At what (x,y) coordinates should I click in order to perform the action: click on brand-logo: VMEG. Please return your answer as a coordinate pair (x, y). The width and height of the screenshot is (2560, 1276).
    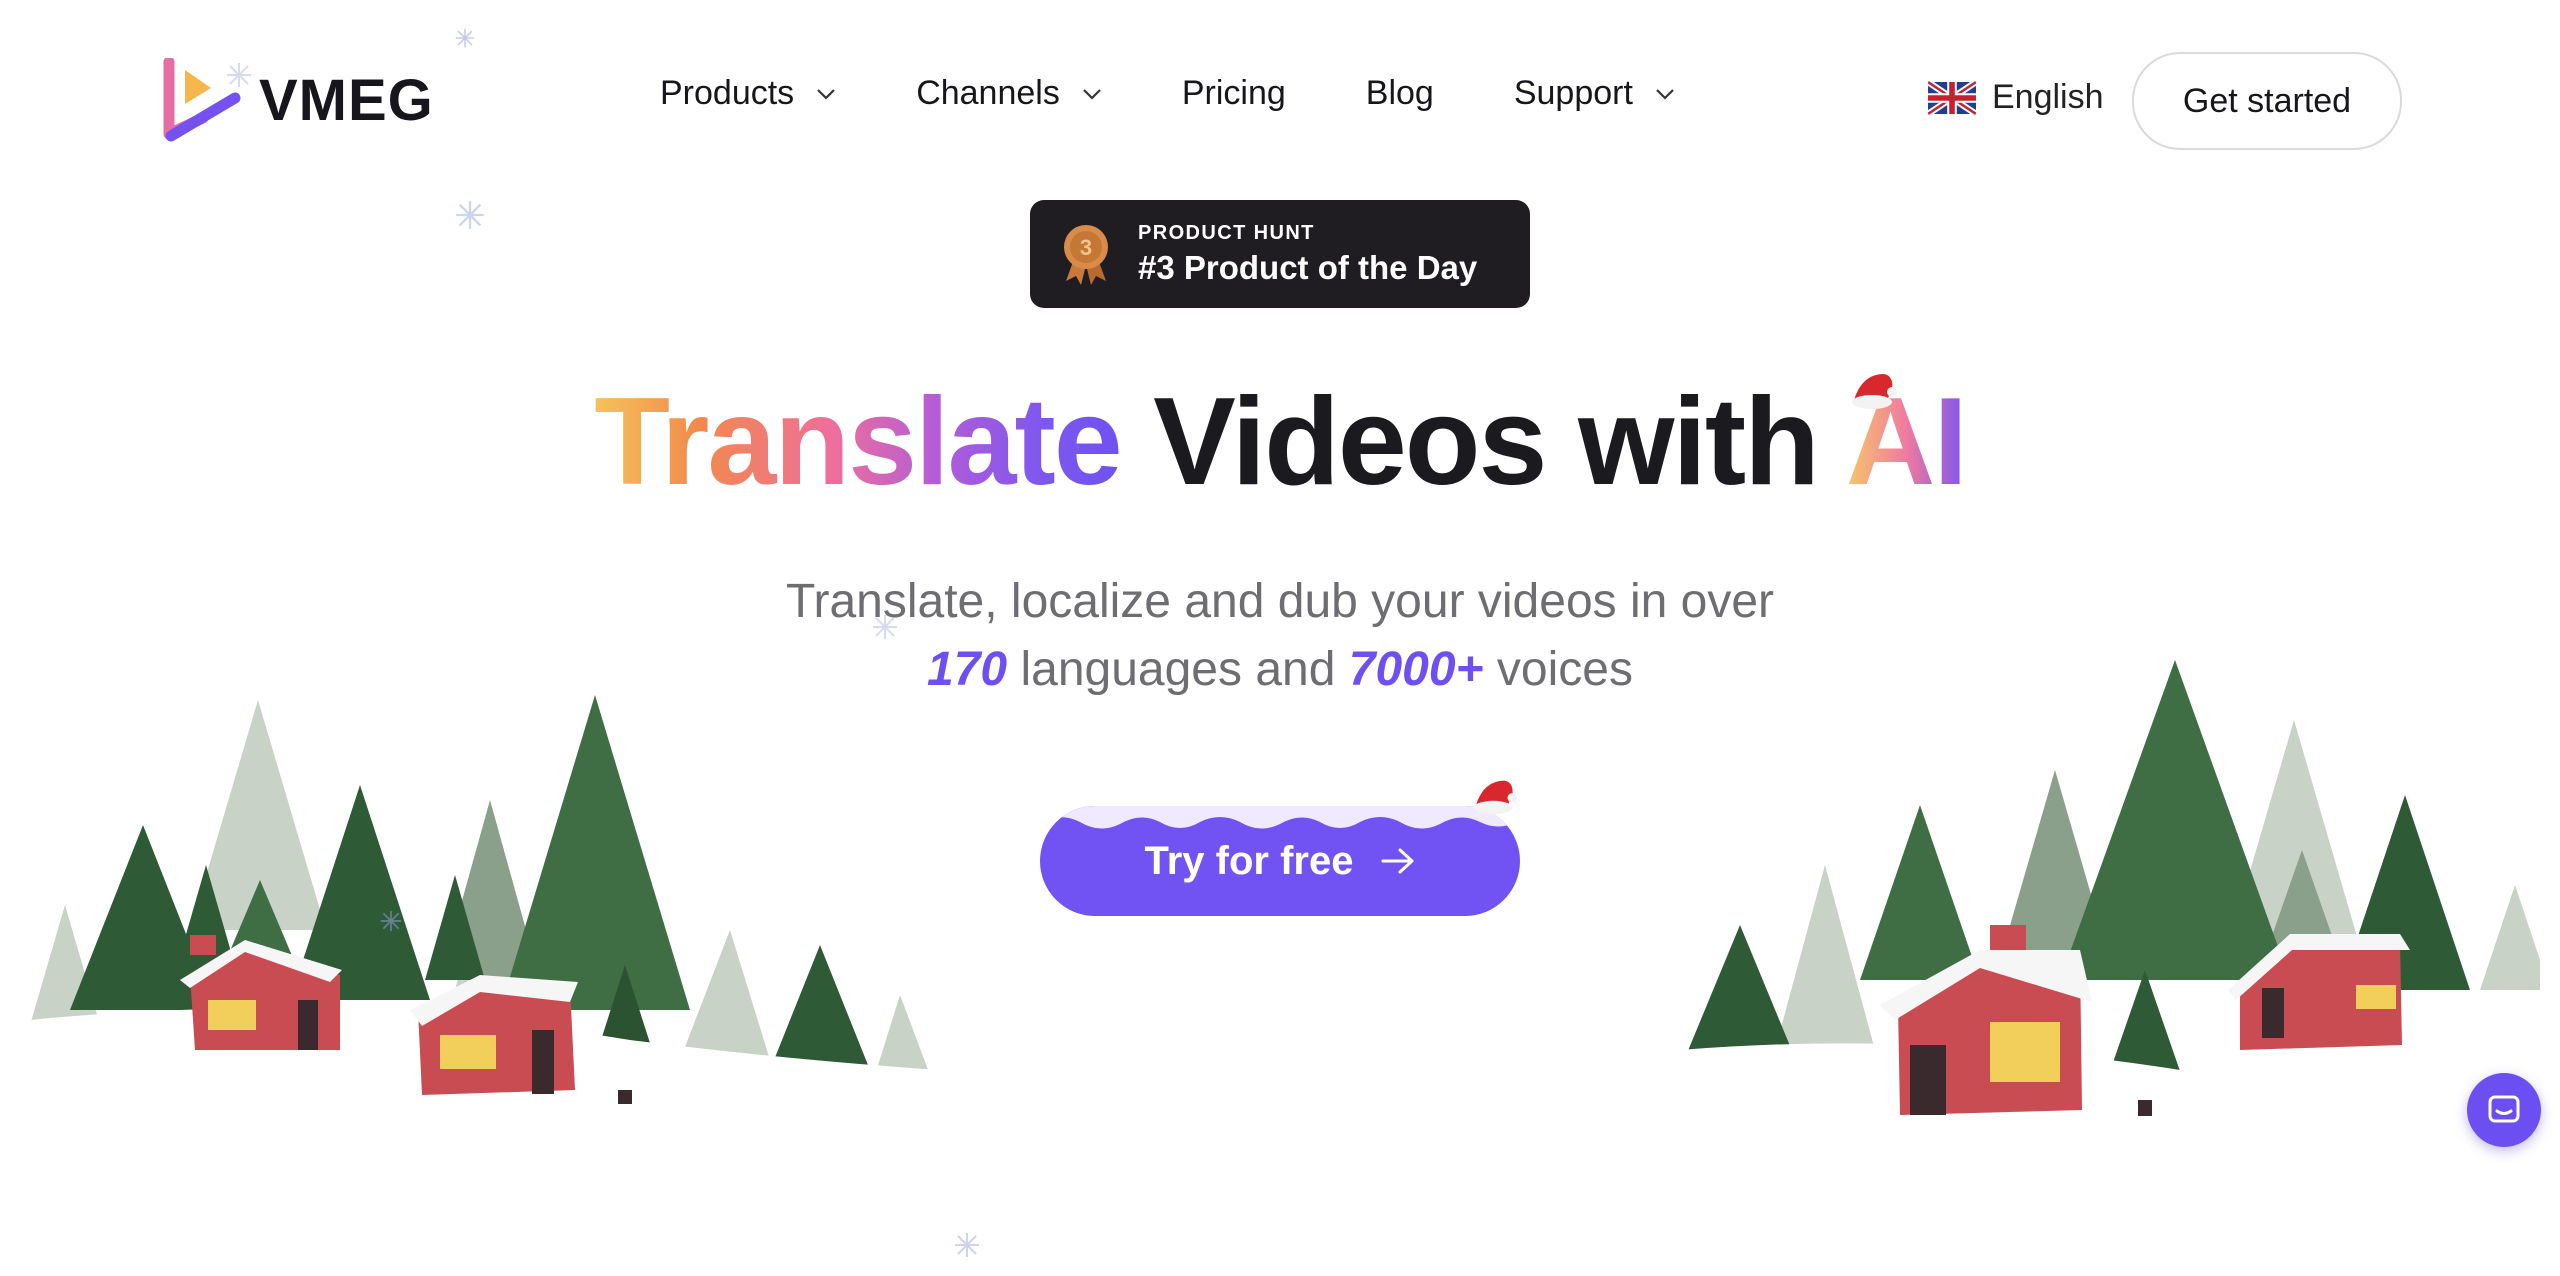
    Looking at the image, I should click on (298, 100).